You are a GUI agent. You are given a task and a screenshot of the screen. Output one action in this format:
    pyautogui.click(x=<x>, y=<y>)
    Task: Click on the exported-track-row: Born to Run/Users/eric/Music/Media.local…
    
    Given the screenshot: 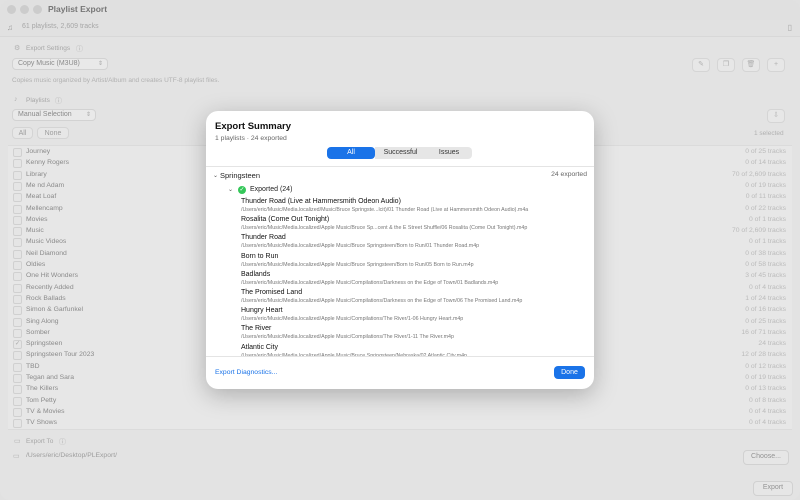 What is the action you would take?
    pyautogui.click(x=415, y=262)
    